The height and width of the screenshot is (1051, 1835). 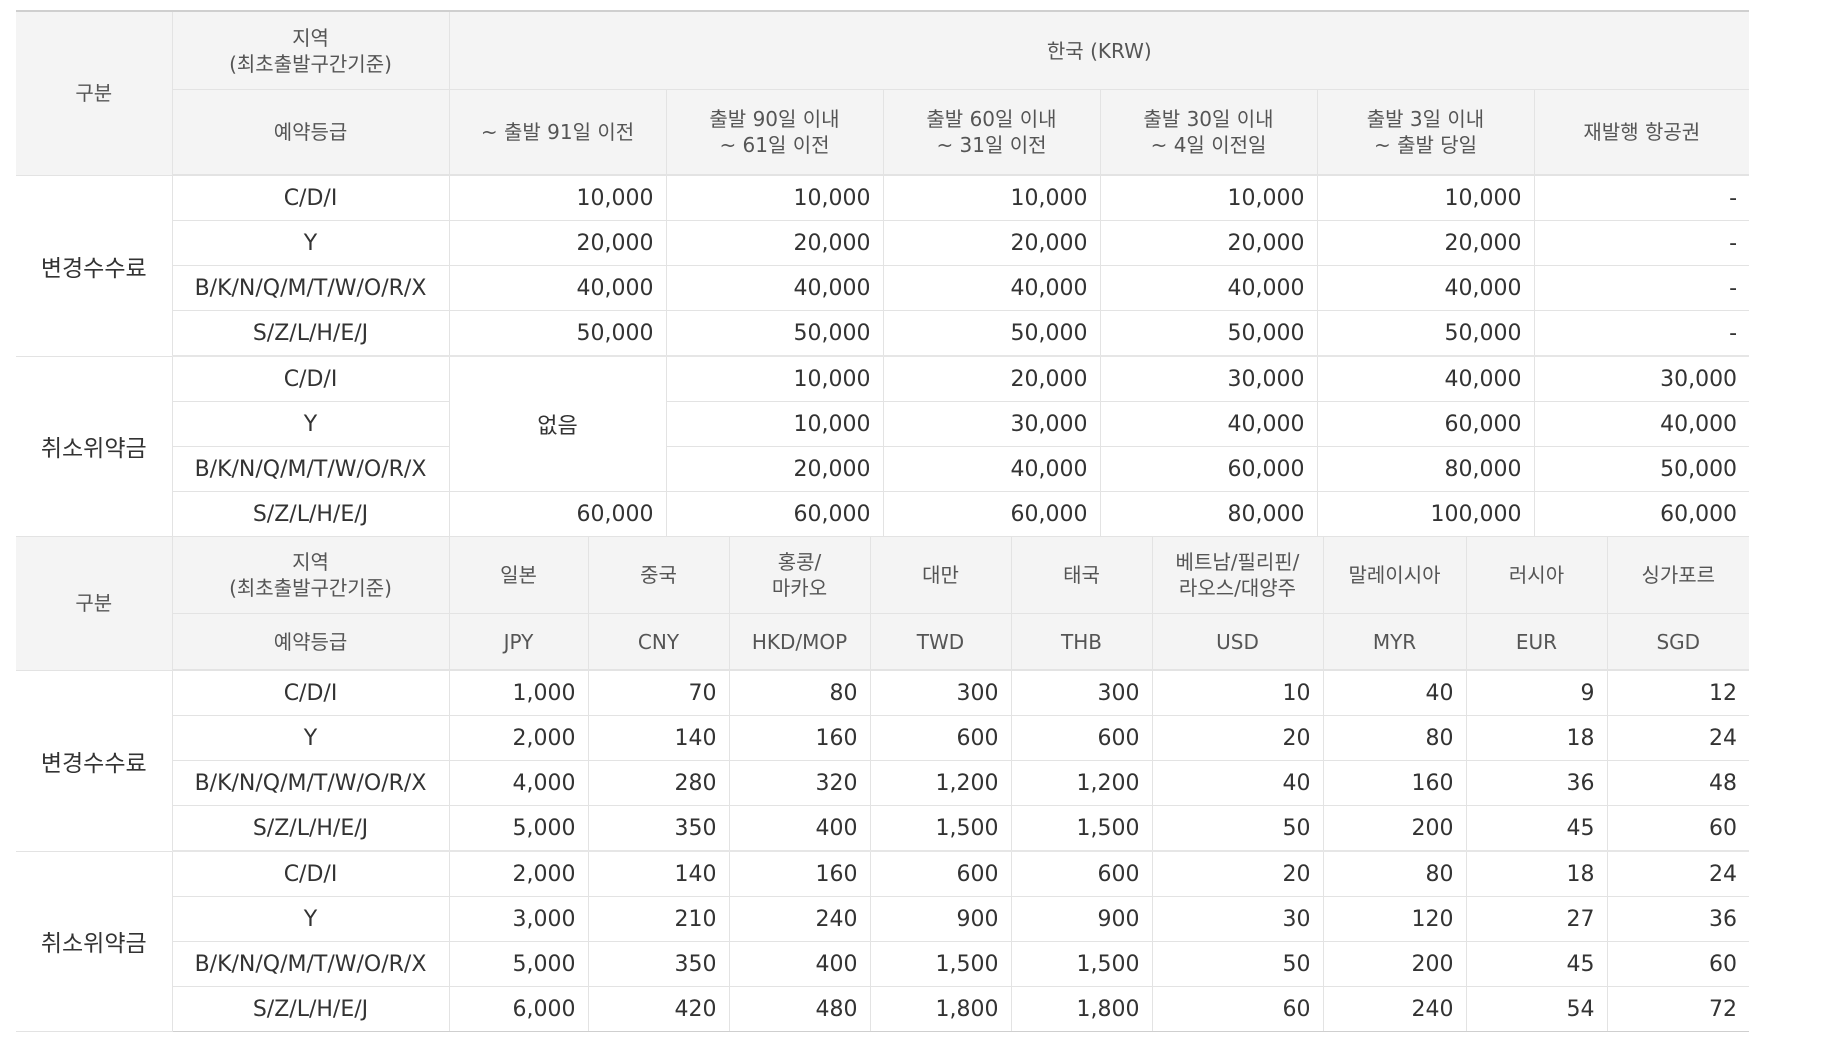 I want to click on table-row: Y 3,000 210 240 900 900 30 120 27 36, so click(x=882, y=919).